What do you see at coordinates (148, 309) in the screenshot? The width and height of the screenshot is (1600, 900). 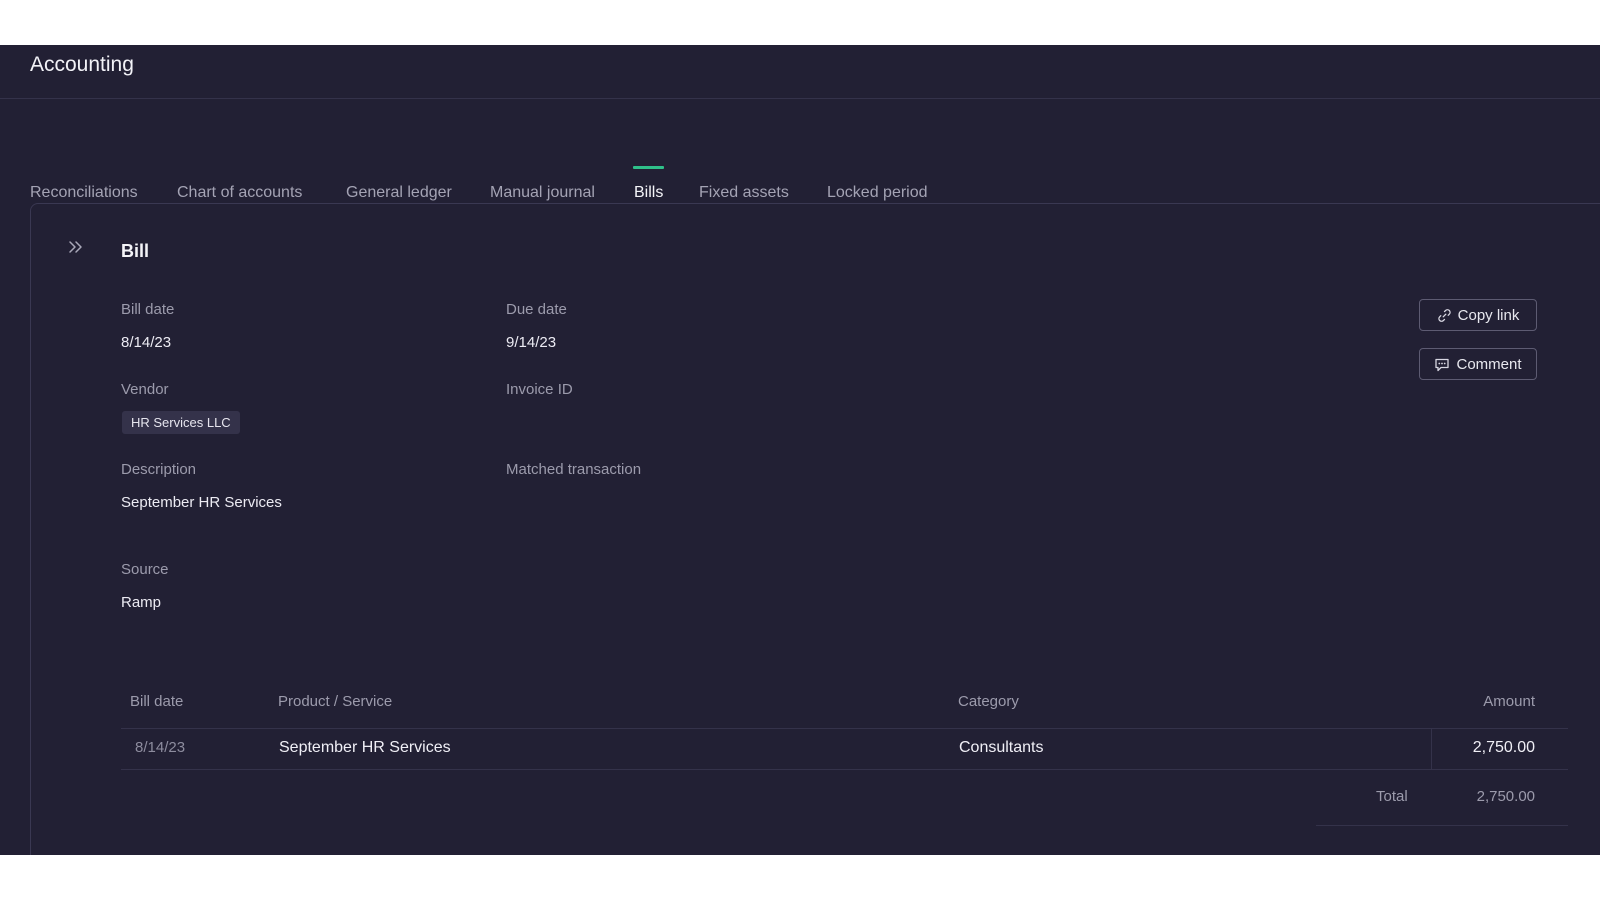 I see `bill-date-label: Bill date` at bounding box center [148, 309].